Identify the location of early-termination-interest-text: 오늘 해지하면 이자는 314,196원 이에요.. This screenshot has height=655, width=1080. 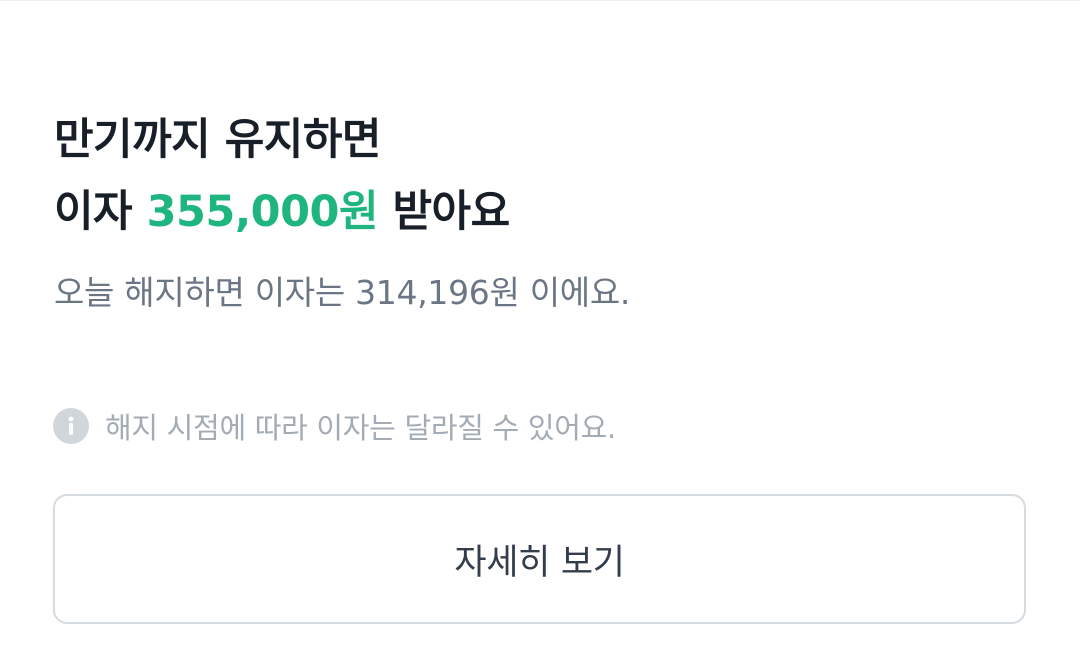
(342, 292).